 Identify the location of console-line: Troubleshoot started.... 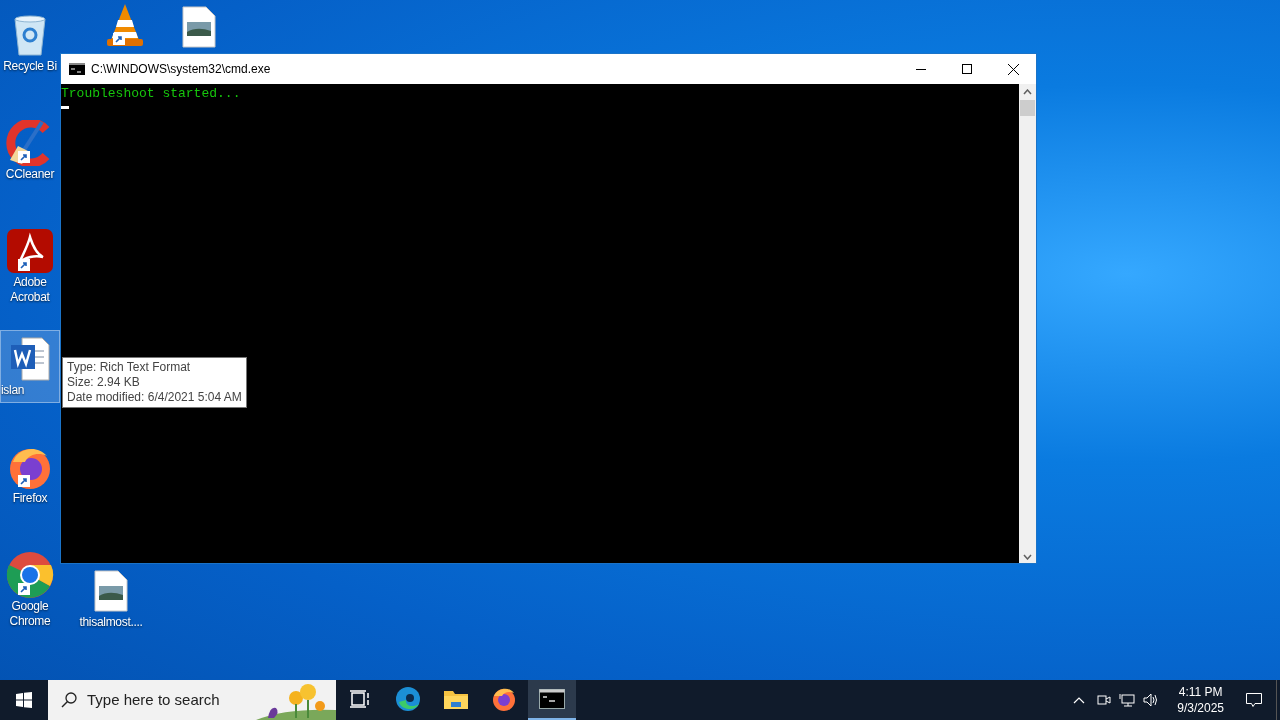
(151, 94).